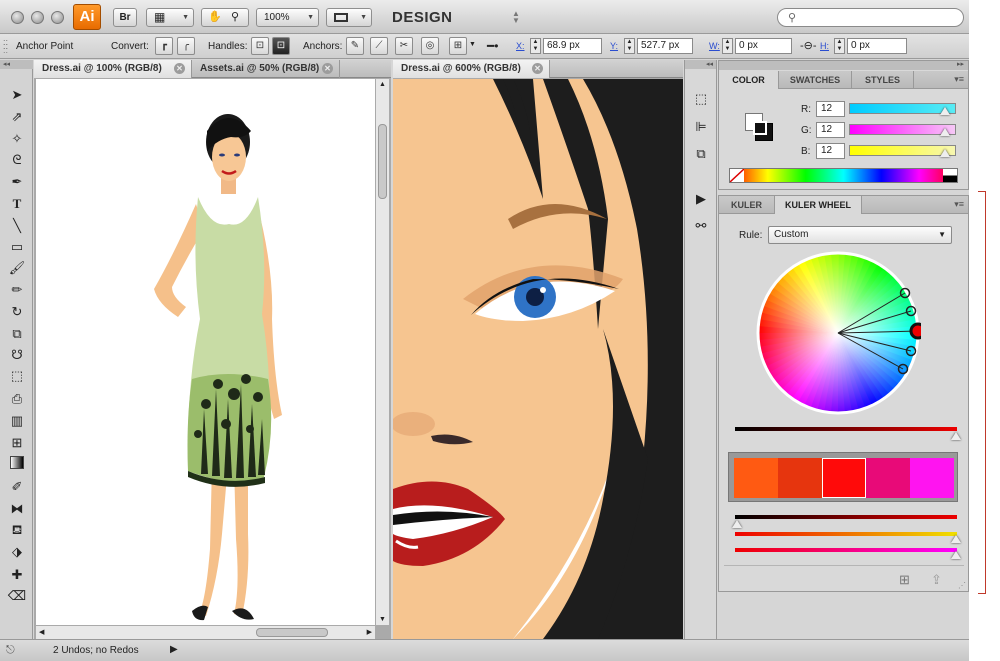 Image resolution: width=1000 pixels, height=661 pixels. What do you see at coordinates (701, 127) in the screenshot?
I see `align-panel-icon: ⊫` at bounding box center [701, 127].